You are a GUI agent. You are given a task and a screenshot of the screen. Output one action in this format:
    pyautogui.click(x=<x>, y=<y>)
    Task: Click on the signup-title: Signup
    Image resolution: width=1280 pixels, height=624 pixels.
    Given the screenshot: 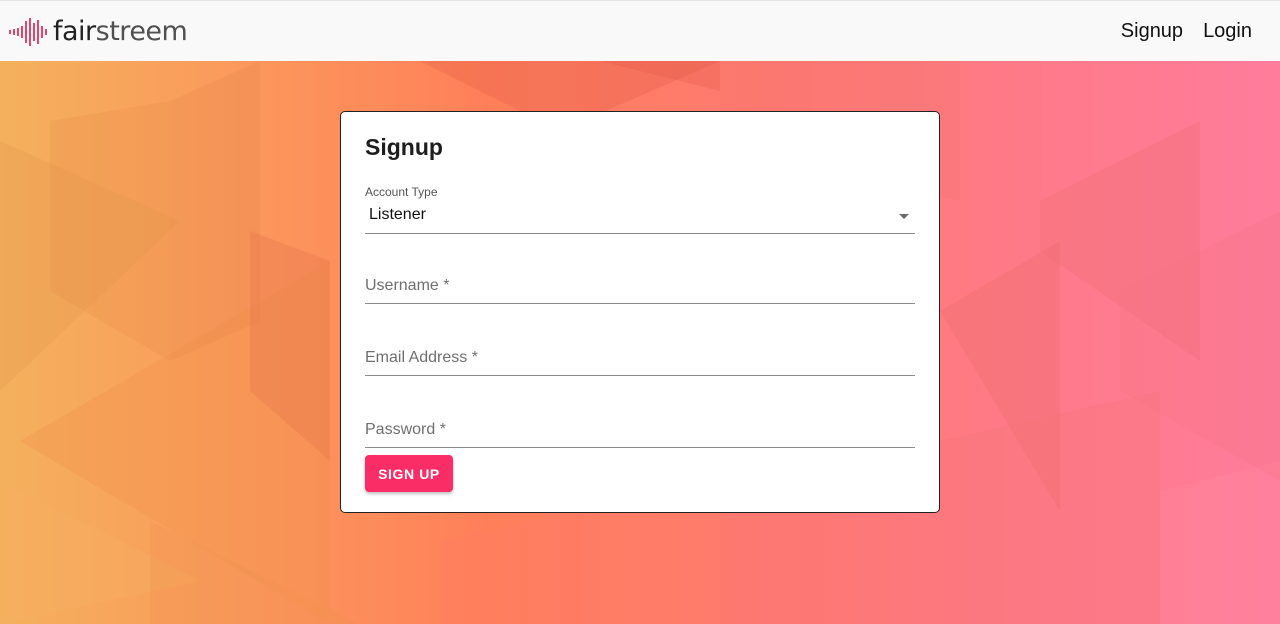 What is the action you would take?
    pyautogui.click(x=404, y=147)
    